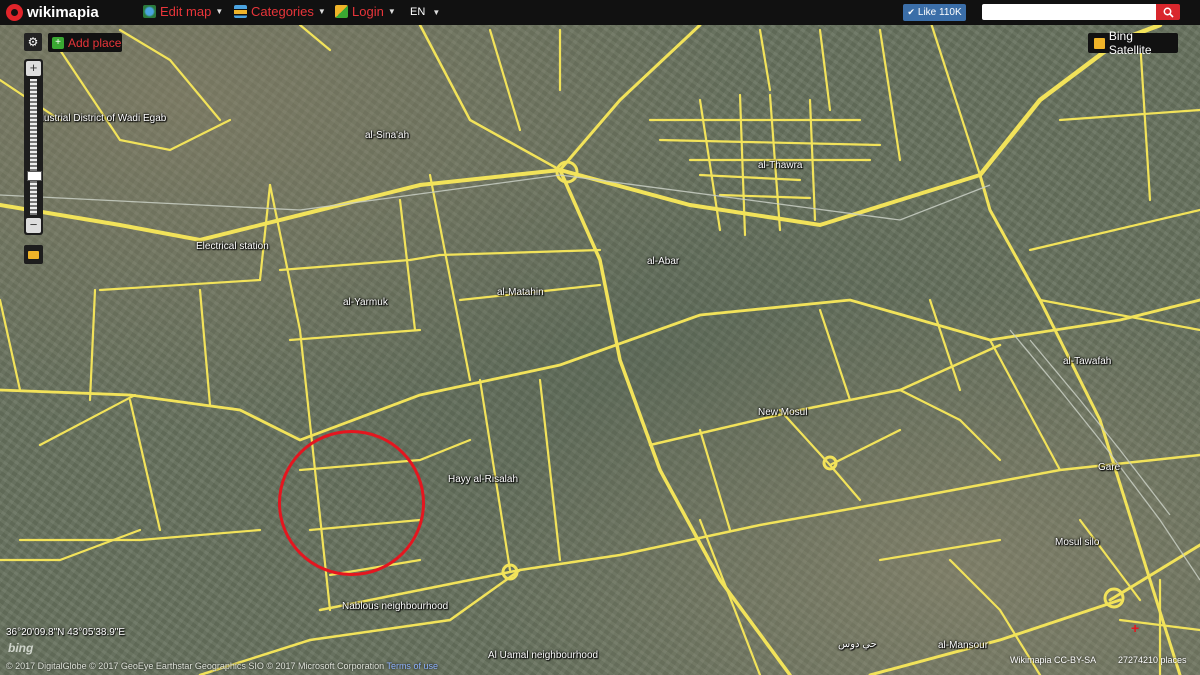  I want to click on map-label-electrical-station: Electrical station, so click(232, 246).